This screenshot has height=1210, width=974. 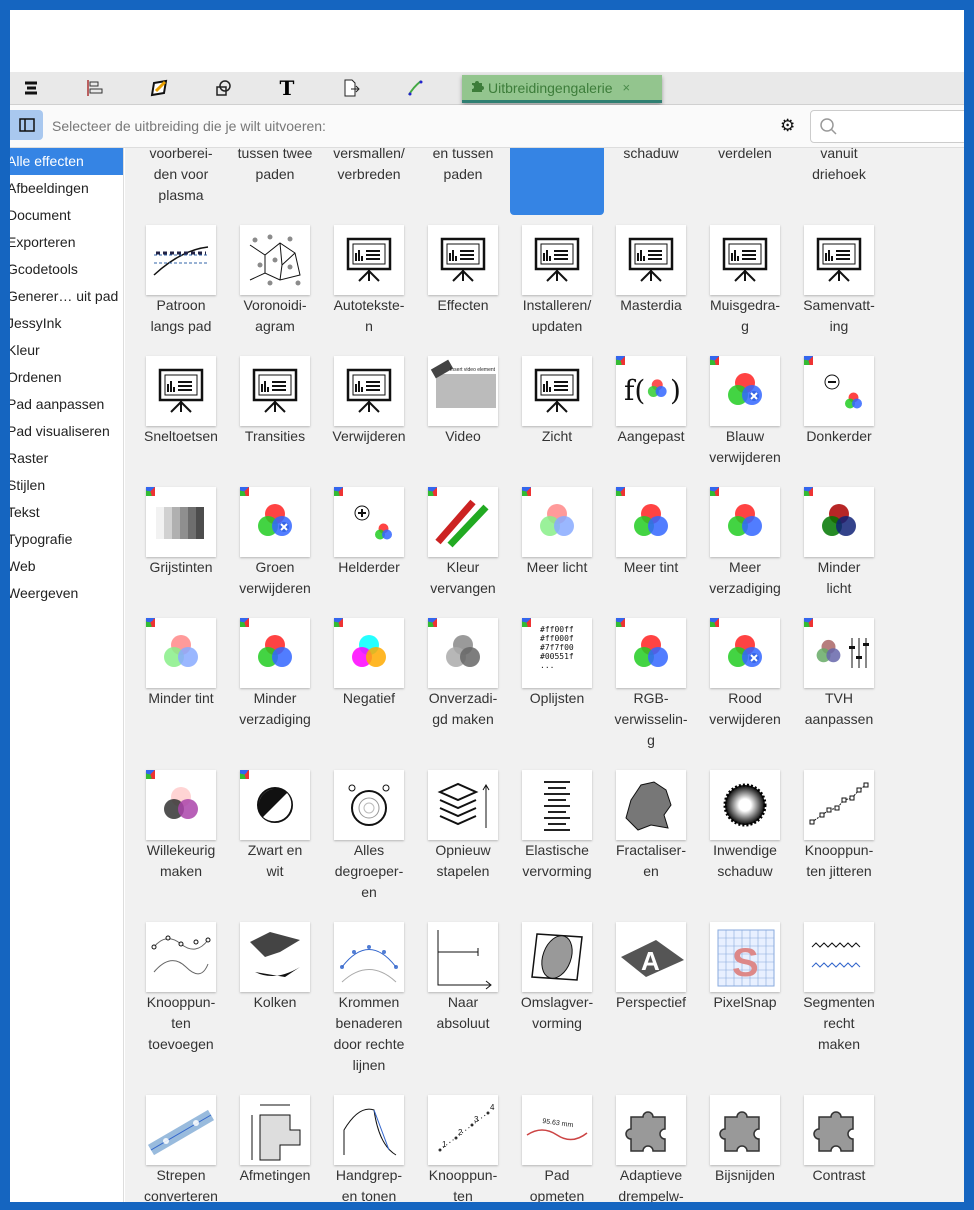 What do you see at coordinates (95, 88) in the screenshot?
I see `distribute-icon` at bounding box center [95, 88].